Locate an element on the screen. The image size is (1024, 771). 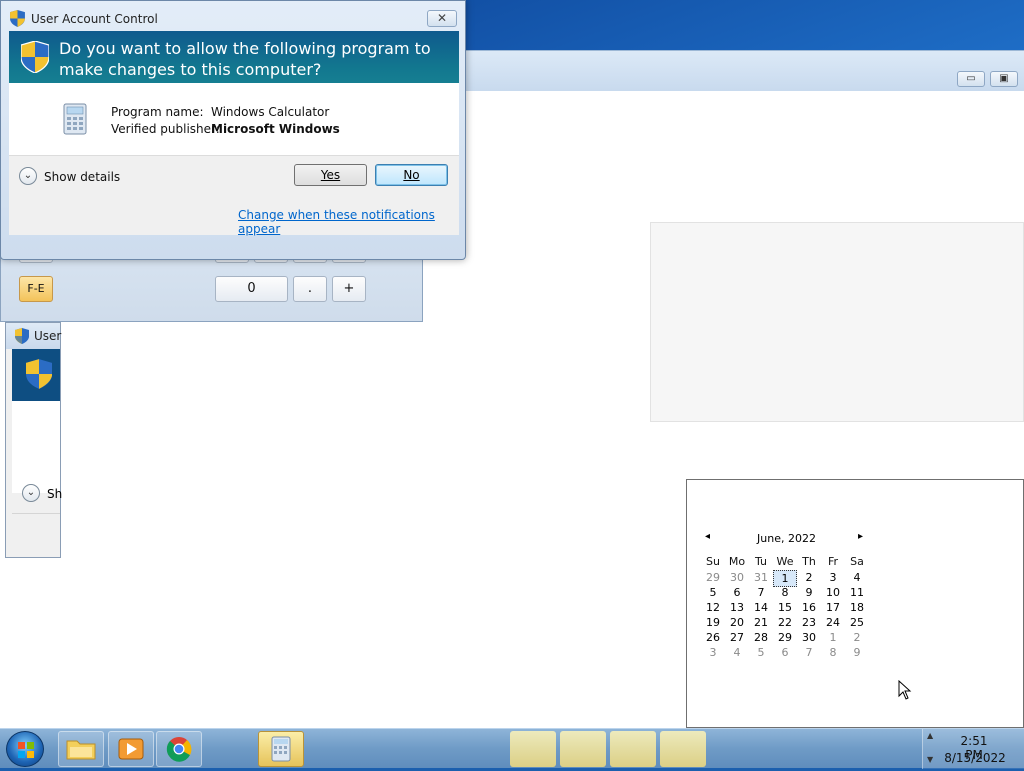
folder-icon is located at coordinates (81, 750).